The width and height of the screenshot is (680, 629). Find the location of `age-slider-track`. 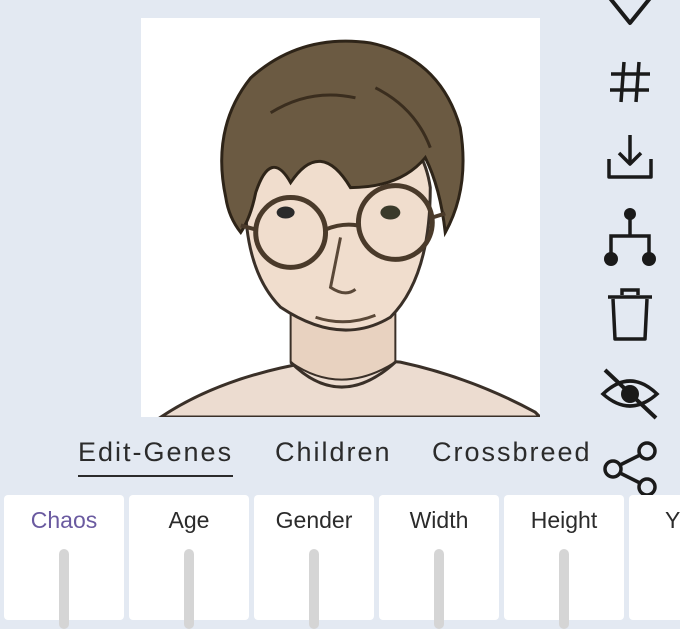

age-slider-track is located at coordinates (189, 589).